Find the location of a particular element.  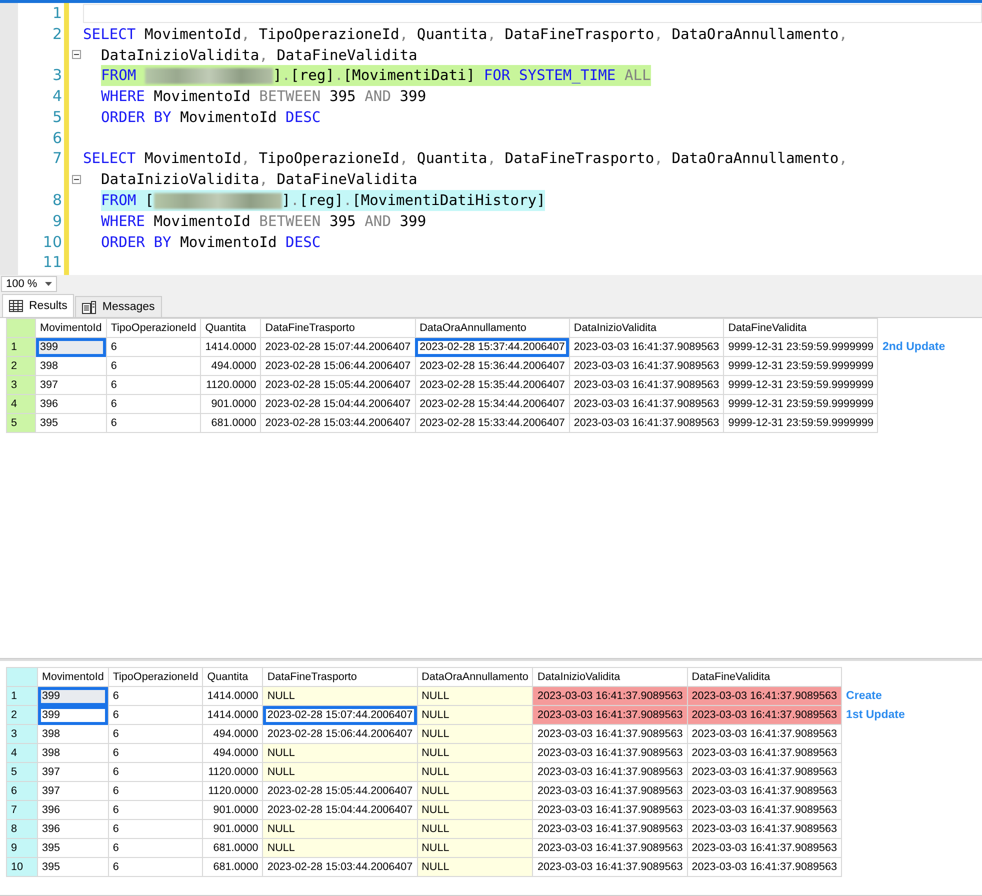

table-cell: 398 is located at coordinates (71, 366).